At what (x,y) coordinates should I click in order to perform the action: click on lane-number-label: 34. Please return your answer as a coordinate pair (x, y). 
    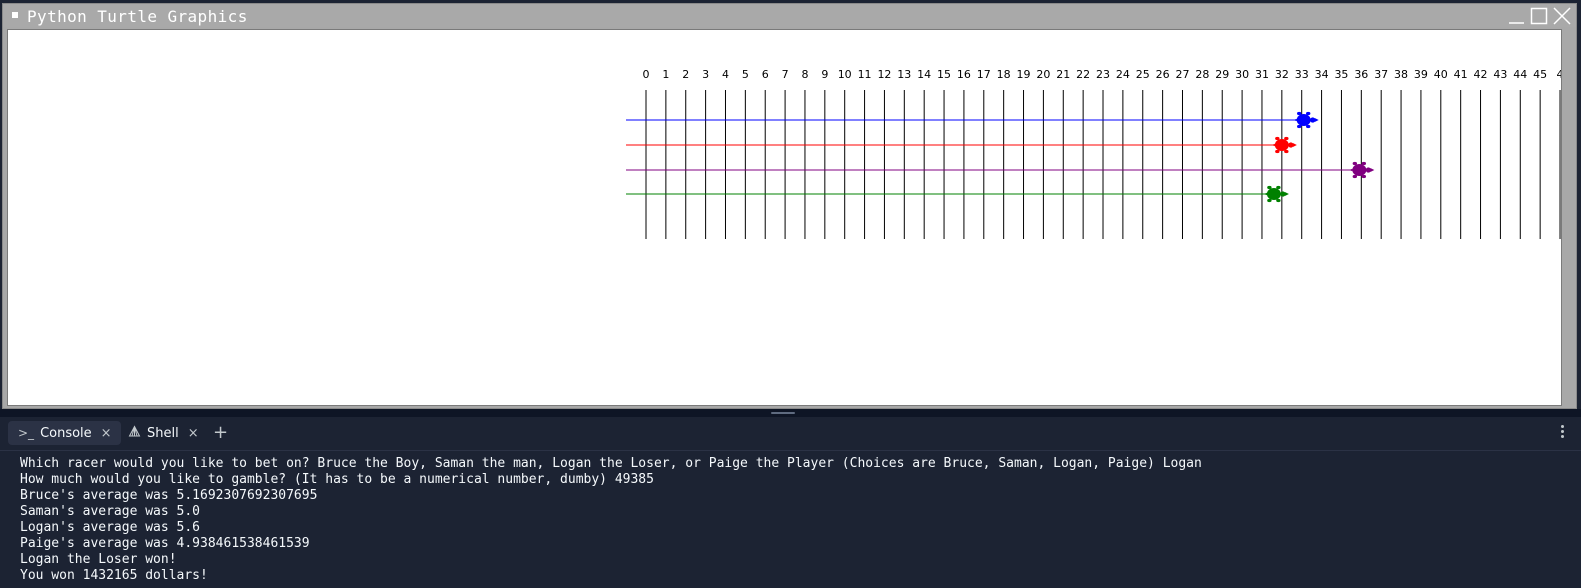
    Looking at the image, I should click on (1322, 74).